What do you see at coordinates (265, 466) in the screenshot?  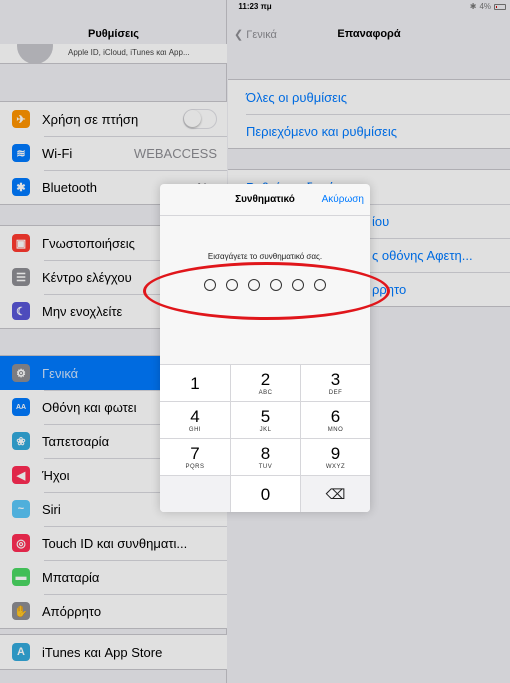 I see `key-letters: TUV` at bounding box center [265, 466].